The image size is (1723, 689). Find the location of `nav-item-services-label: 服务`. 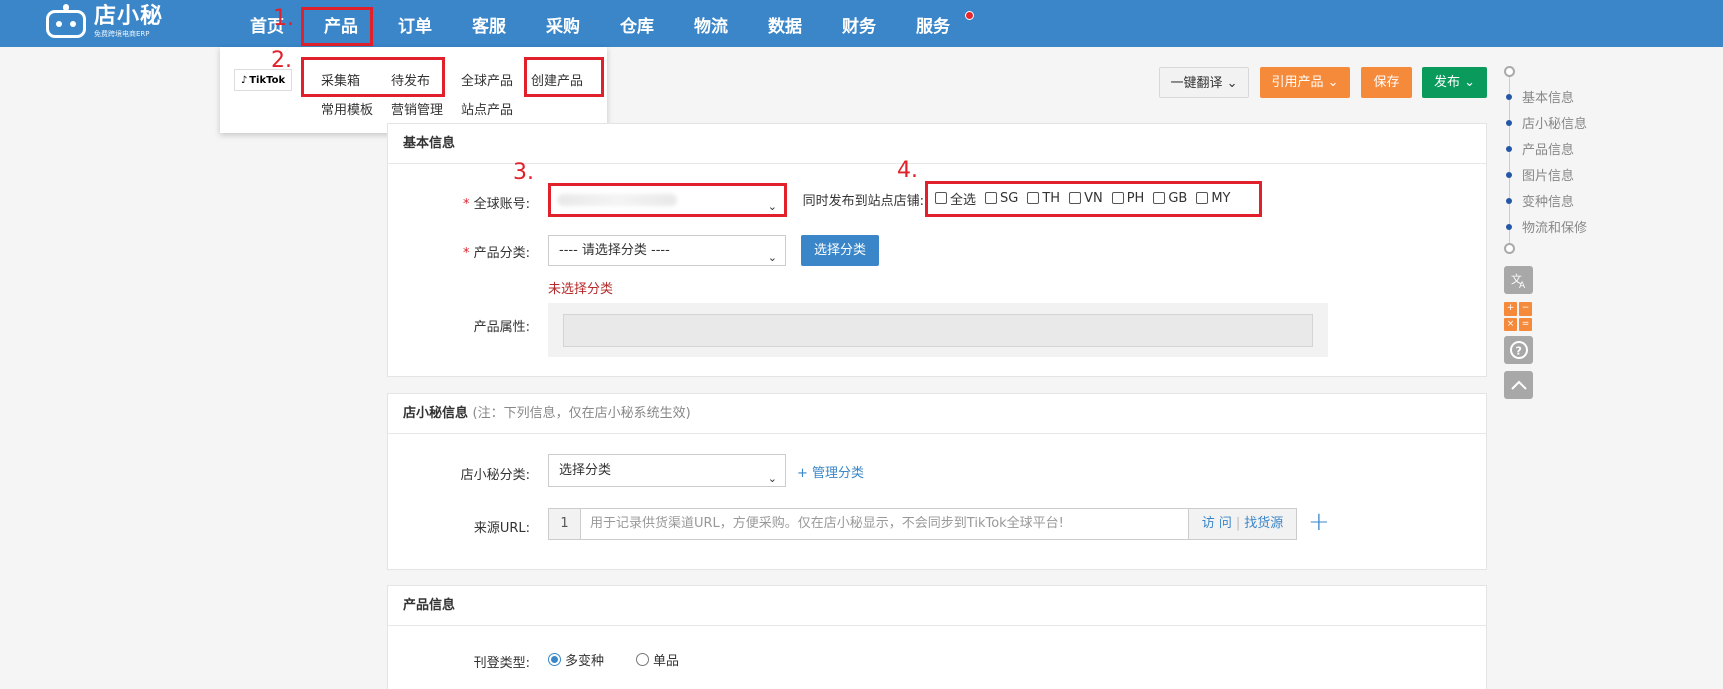

nav-item-services-label: 服务 is located at coordinates (933, 27).